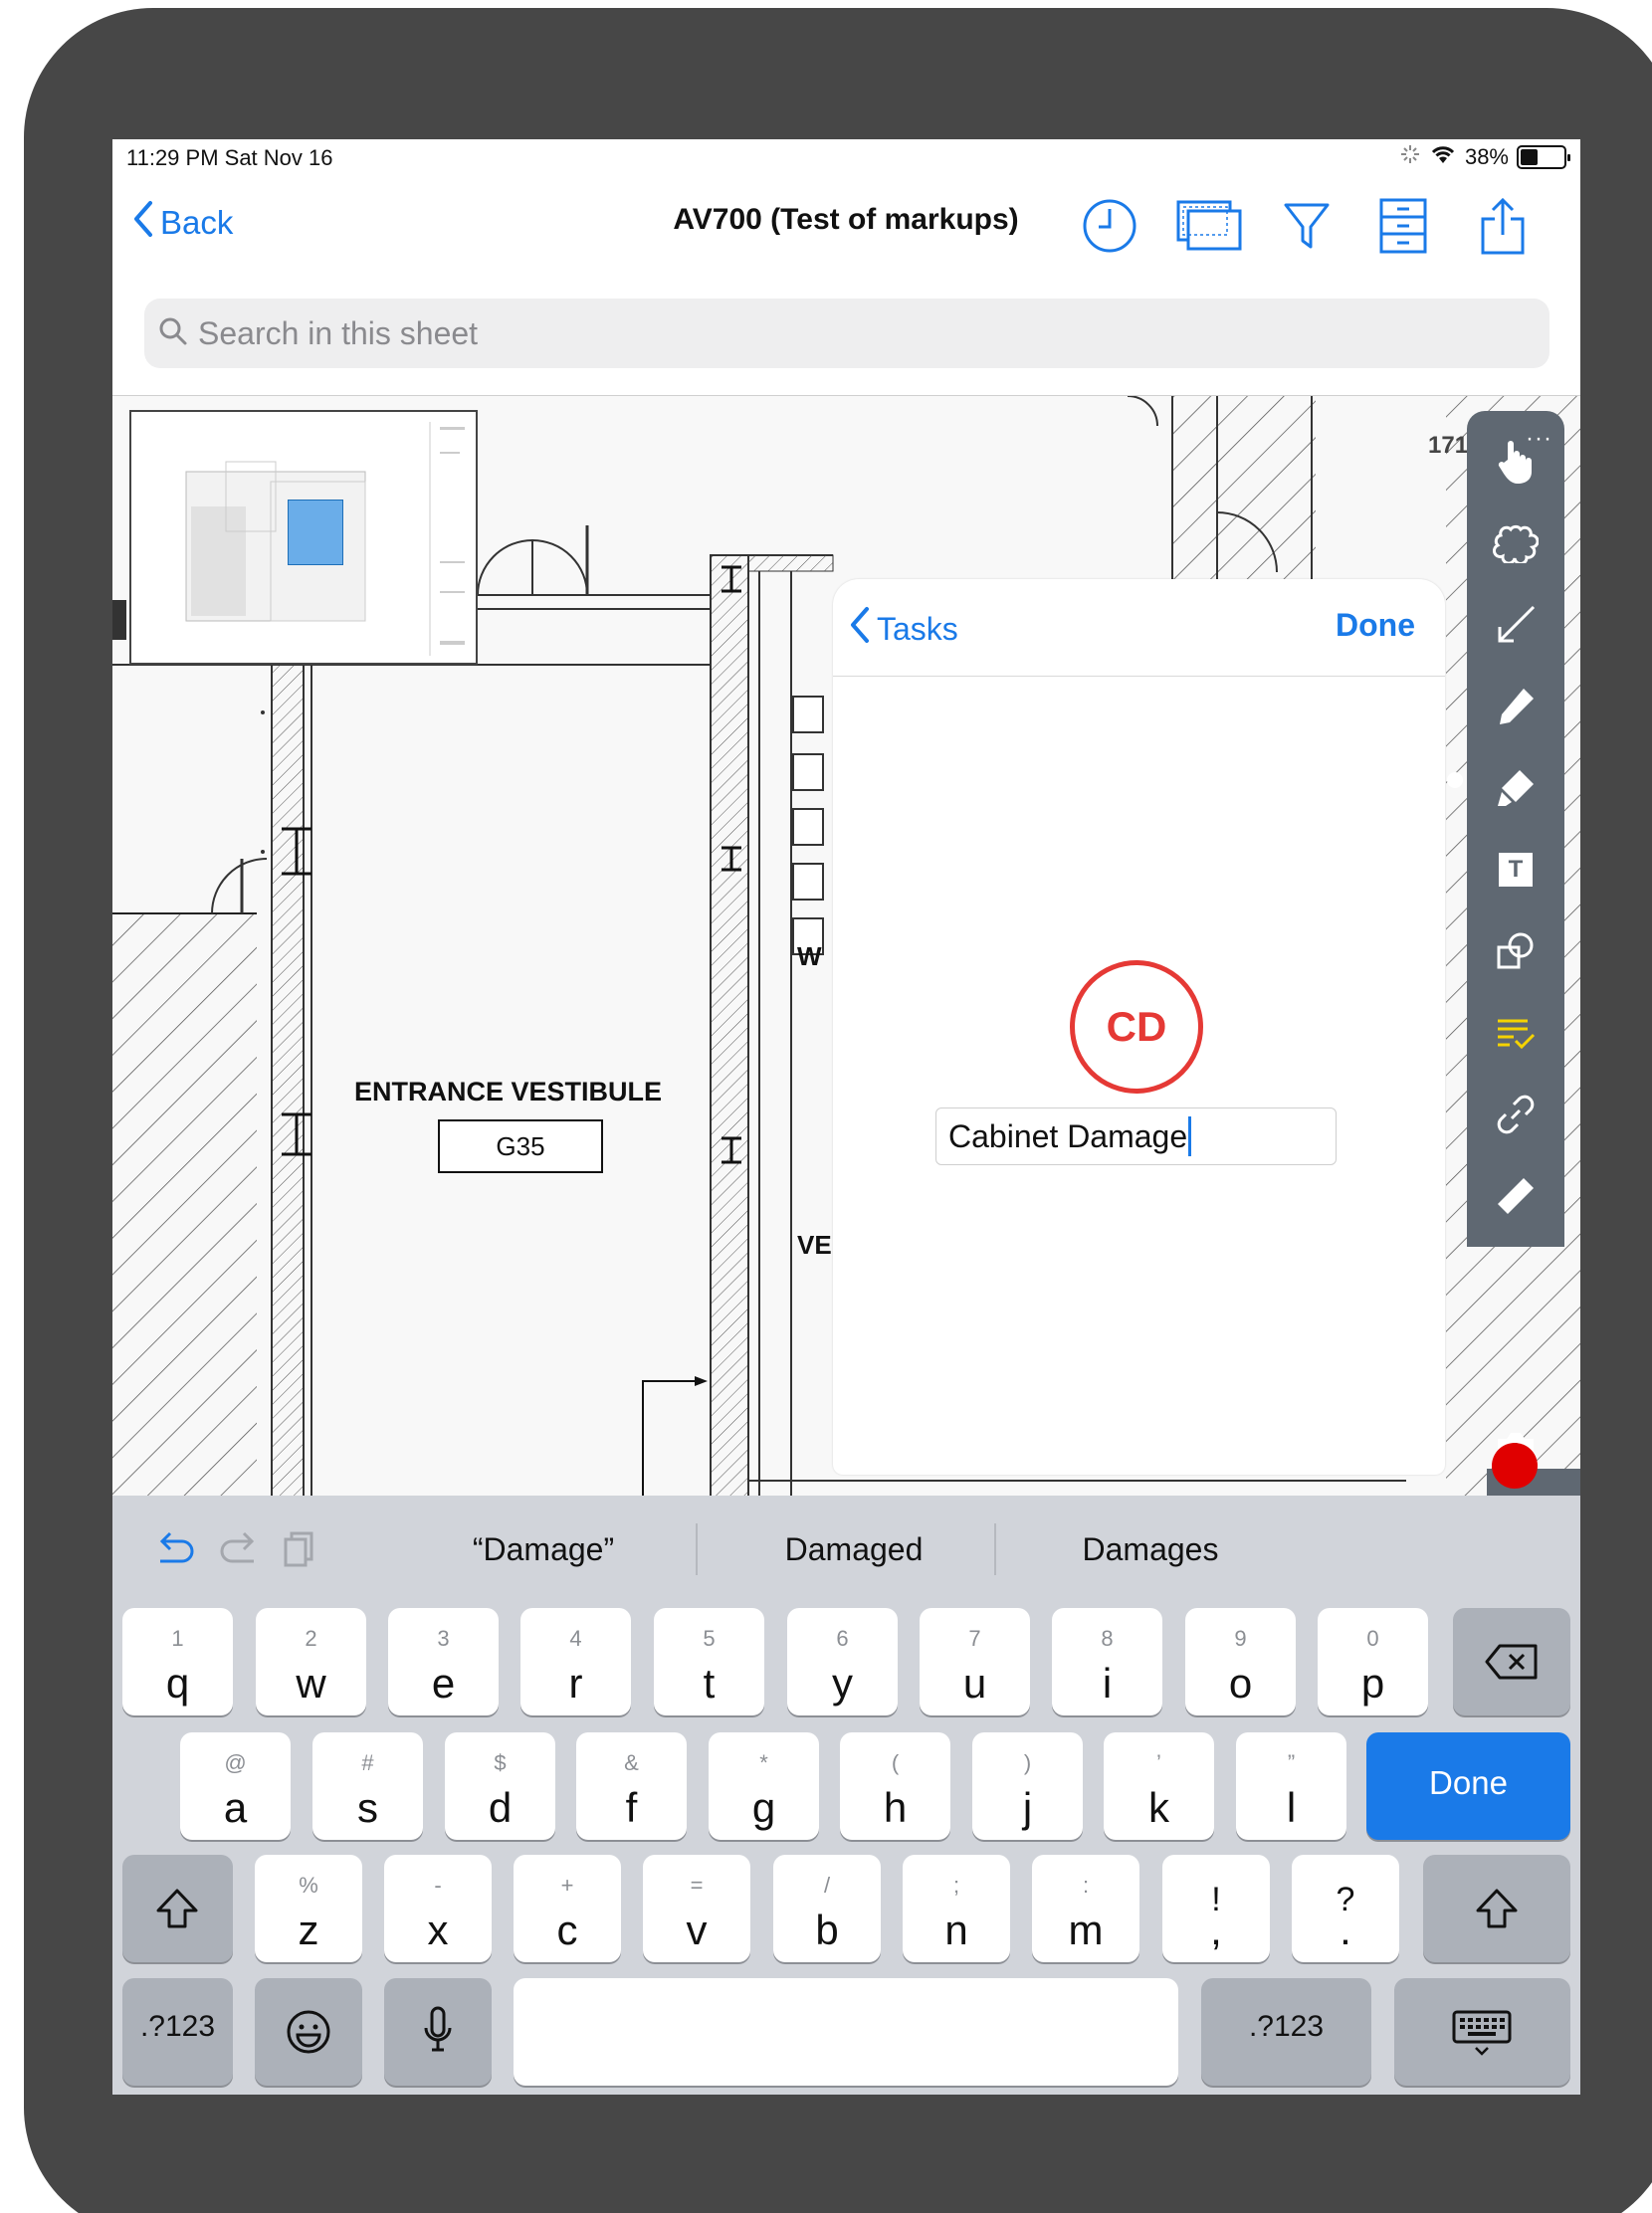 The height and width of the screenshot is (2213, 1652). What do you see at coordinates (1286, 2032) in the screenshot?
I see `numbers-key-right: .?123` at bounding box center [1286, 2032].